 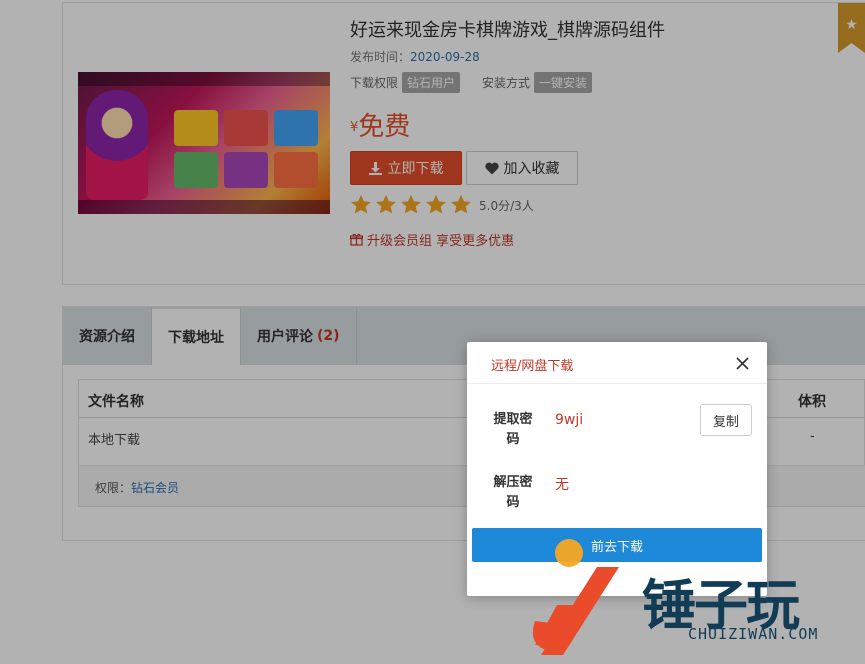 I want to click on extract-password-label: 提取密码, so click(x=513, y=429).